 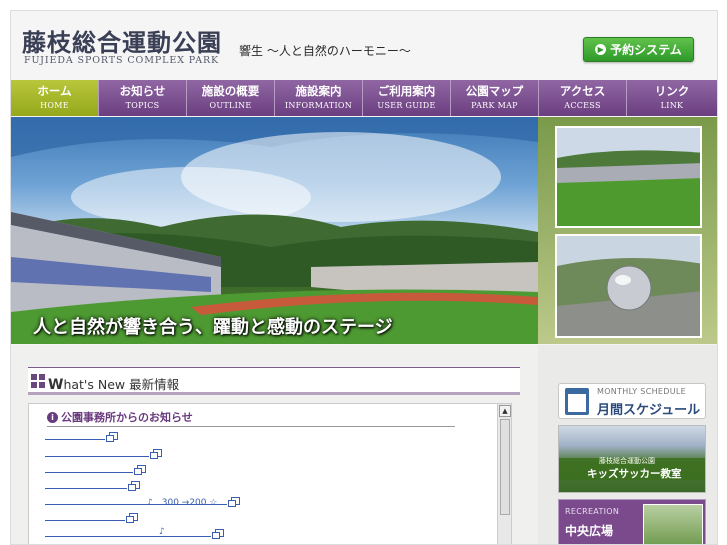 What do you see at coordinates (406, 105) in the screenshot?
I see `nav-sublabel: USER GUIDE` at bounding box center [406, 105].